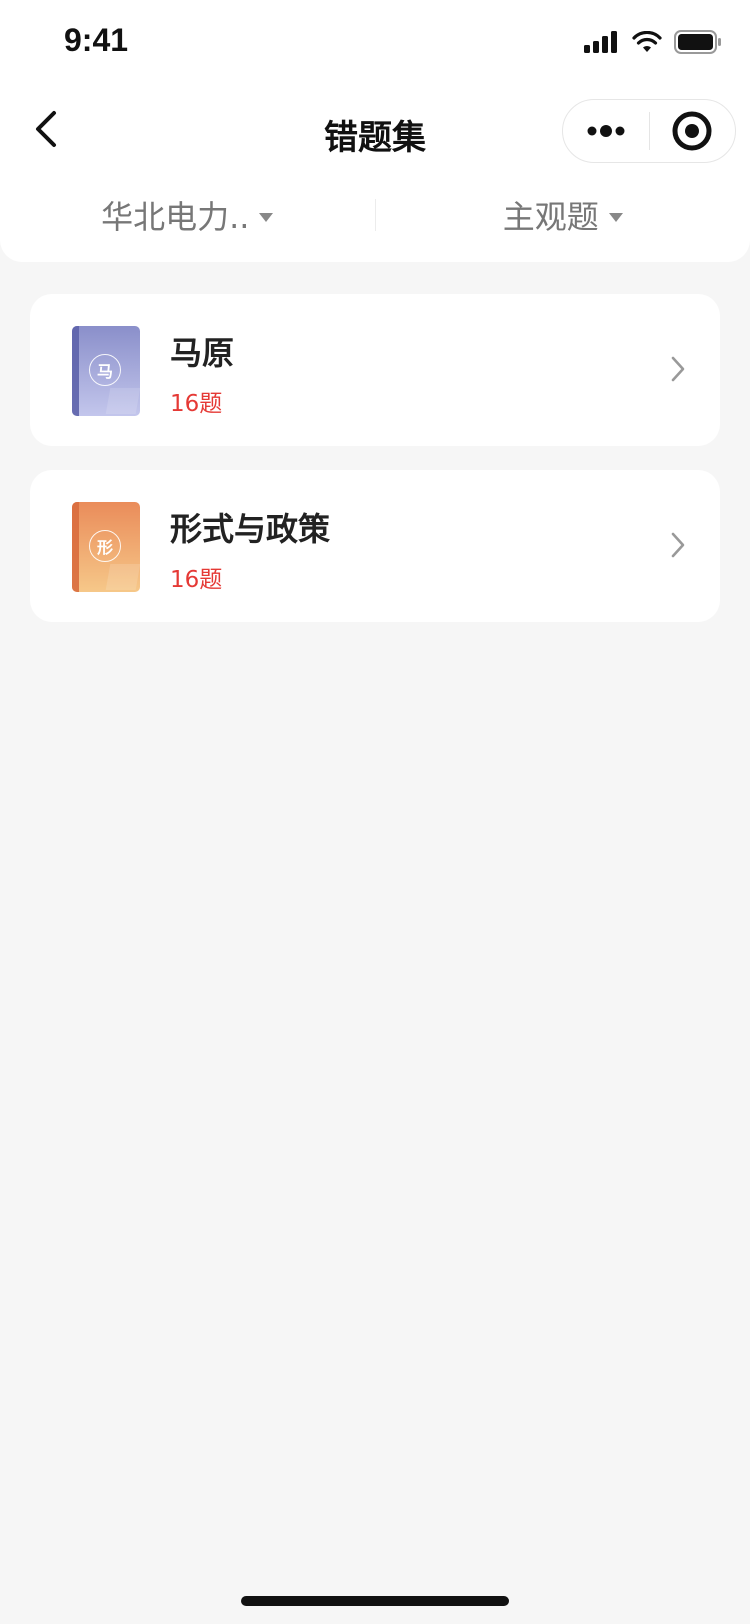  I want to click on list-item-title: 马原, so click(202, 353).